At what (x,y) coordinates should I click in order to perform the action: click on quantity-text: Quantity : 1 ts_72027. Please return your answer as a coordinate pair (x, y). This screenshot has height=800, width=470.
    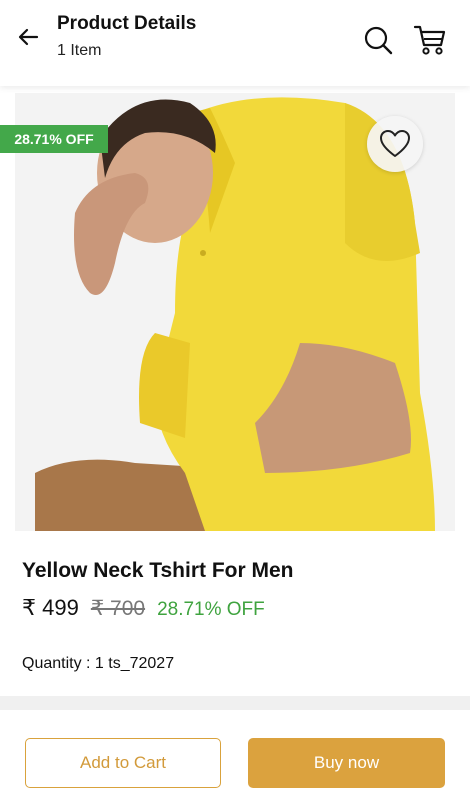
    Looking at the image, I should click on (98, 663).